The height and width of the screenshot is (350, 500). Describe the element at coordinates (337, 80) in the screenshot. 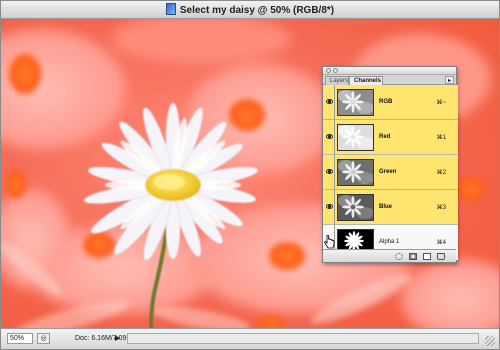

I see `tab-layers: Layers` at that location.